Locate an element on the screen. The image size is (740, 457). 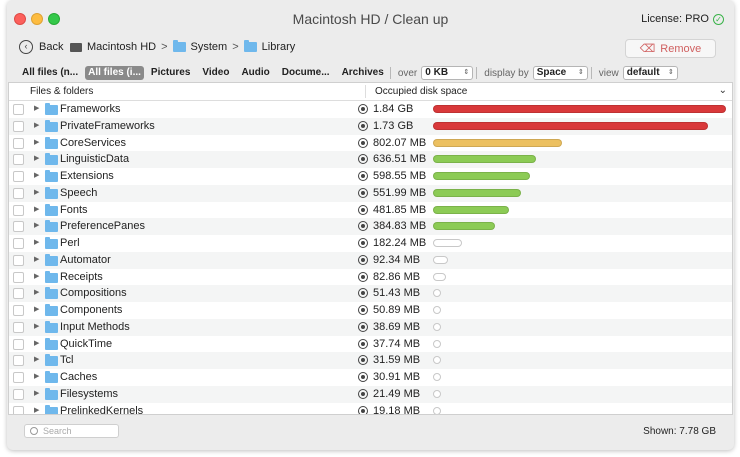
table-row: ▶ Caches 30.91 MB is located at coordinates (370, 377).